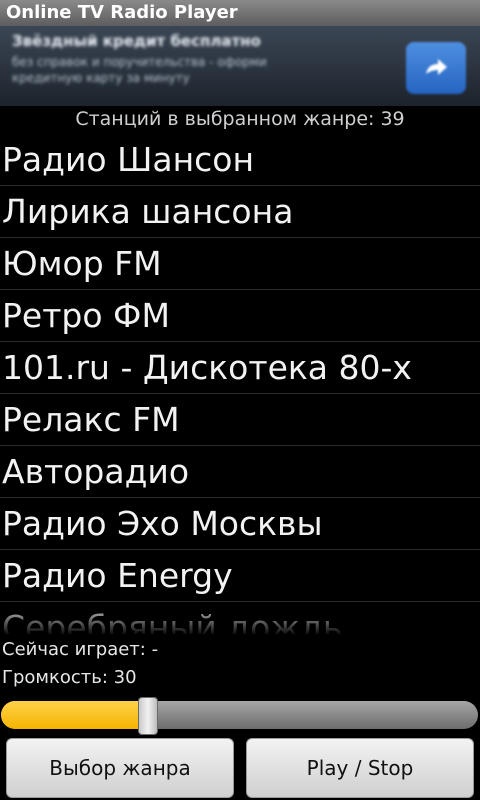 This screenshot has height=800, width=480. I want to click on play-stop-button: Play / Stop, so click(360, 768).